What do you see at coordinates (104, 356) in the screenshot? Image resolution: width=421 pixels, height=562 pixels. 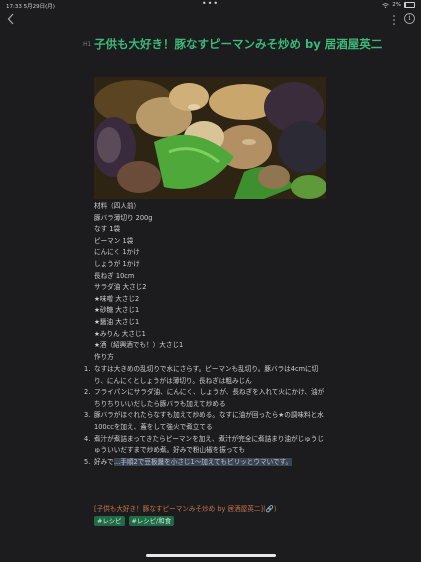 I see `steps-heading: 作り方` at bounding box center [104, 356].